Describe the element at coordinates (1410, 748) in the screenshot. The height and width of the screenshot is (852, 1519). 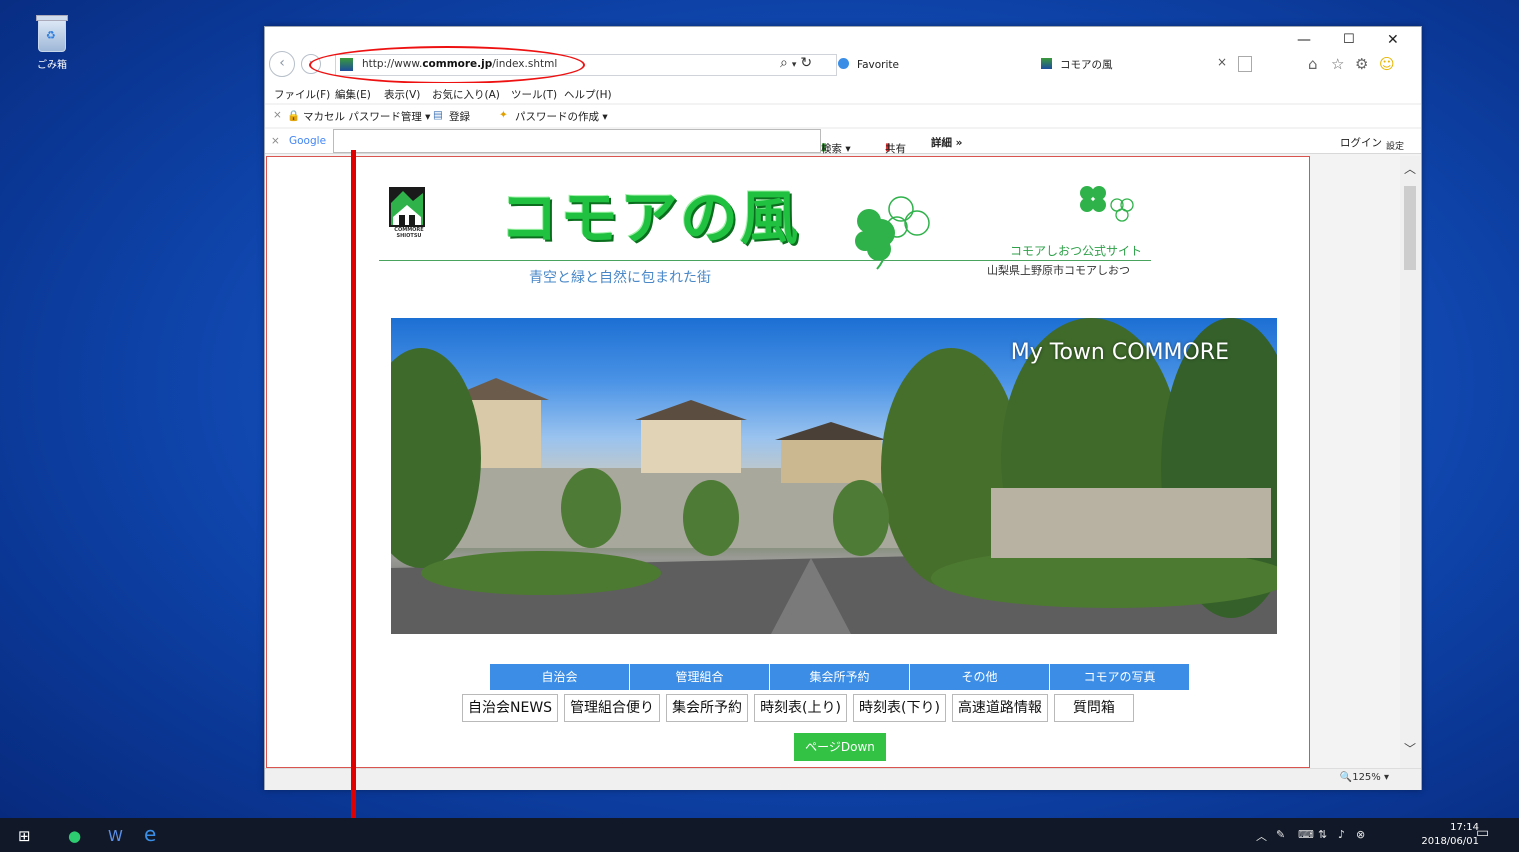
I see `scroll-down-icon: ﹀` at that location.